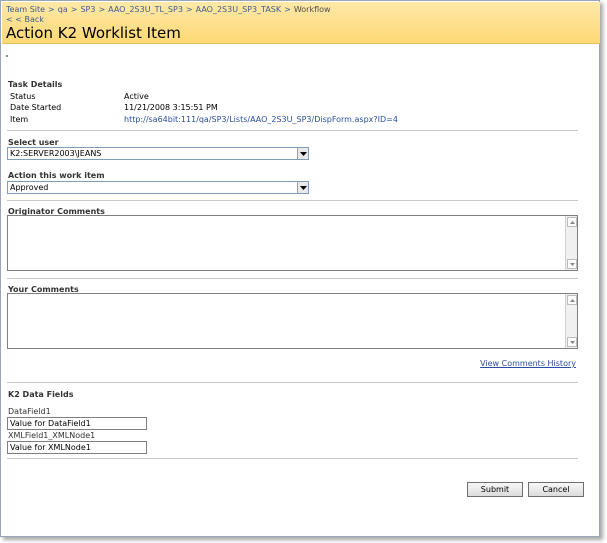 The width and height of the screenshot is (607, 543). What do you see at coordinates (158, 187) in the screenshot?
I see `action-work-item-dropdown: Approved` at bounding box center [158, 187].